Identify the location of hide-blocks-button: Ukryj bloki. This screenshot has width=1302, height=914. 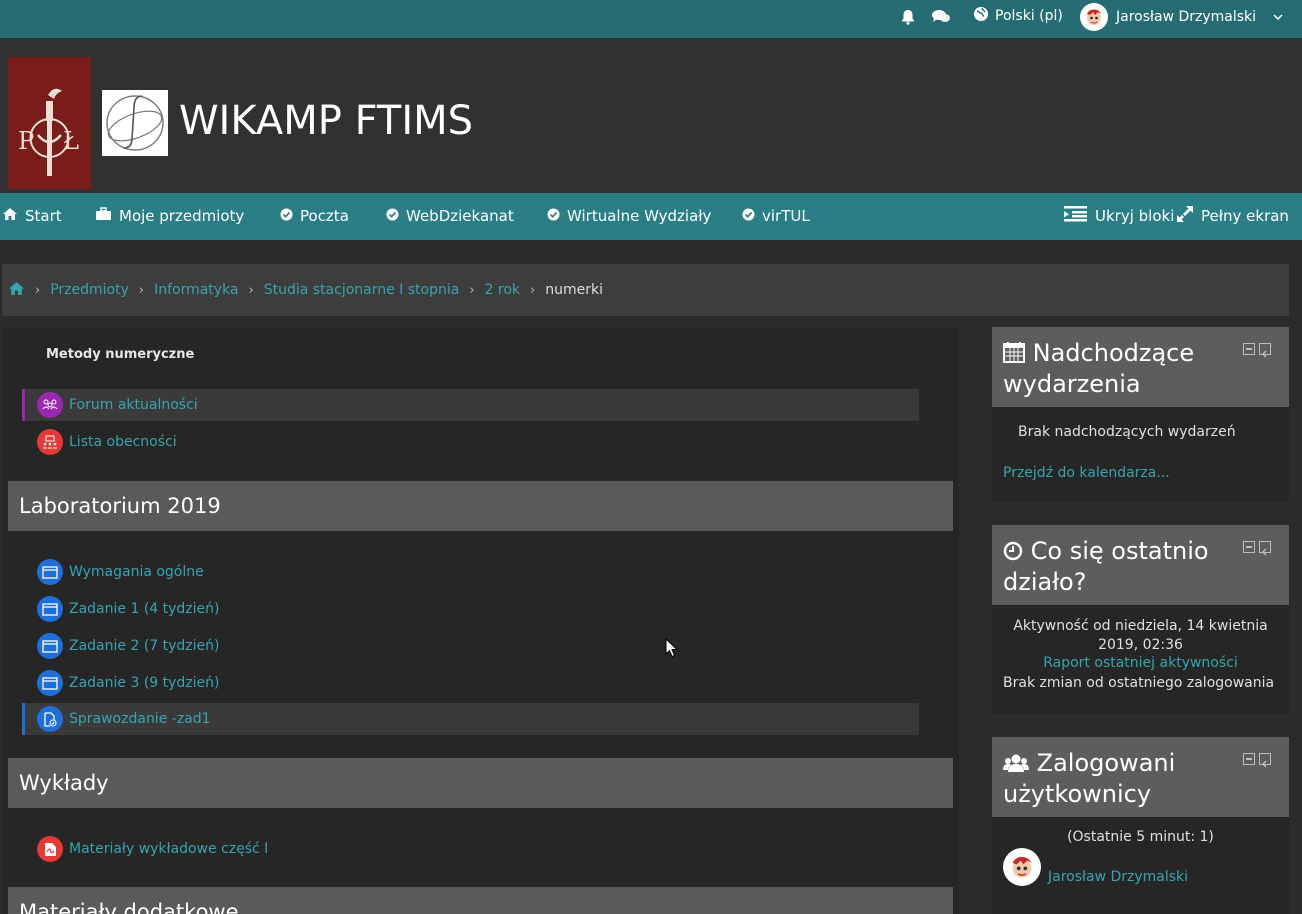
(1119, 216).